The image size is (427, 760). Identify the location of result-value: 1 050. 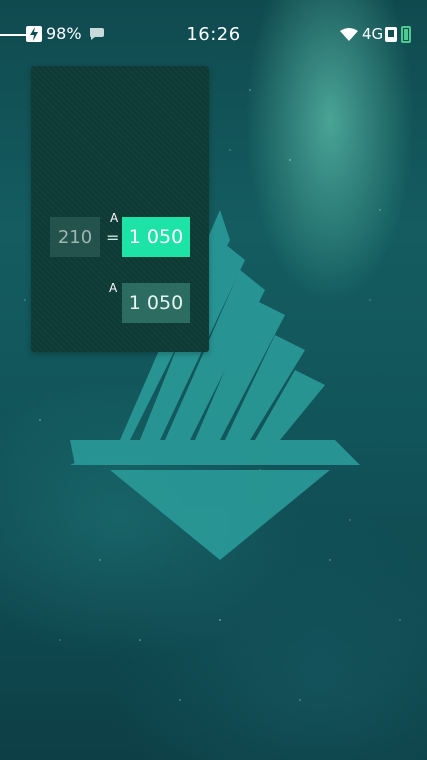
(156, 237).